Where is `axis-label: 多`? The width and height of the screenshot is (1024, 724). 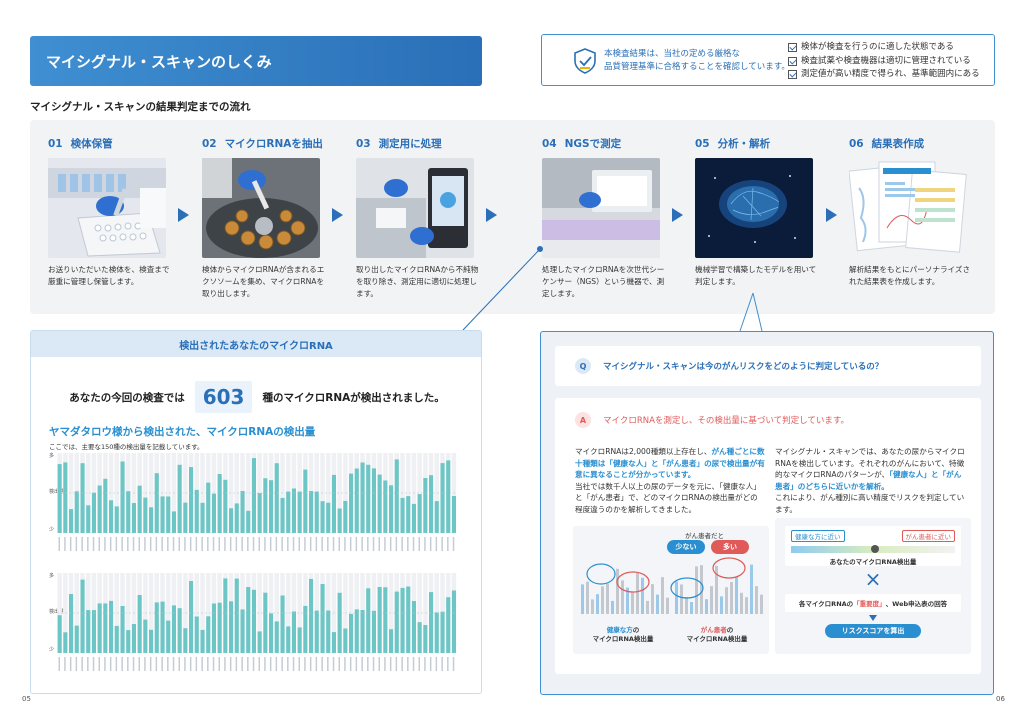
axis-label: 多 is located at coordinates (51, 455).